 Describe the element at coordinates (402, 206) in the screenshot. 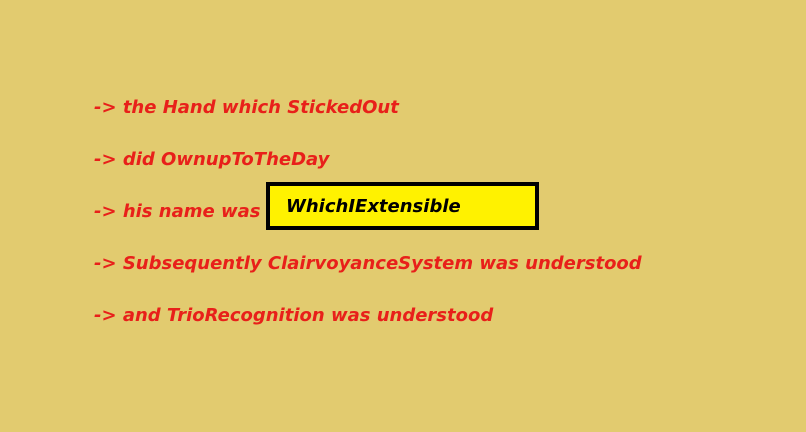

I see `name-input` at that location.